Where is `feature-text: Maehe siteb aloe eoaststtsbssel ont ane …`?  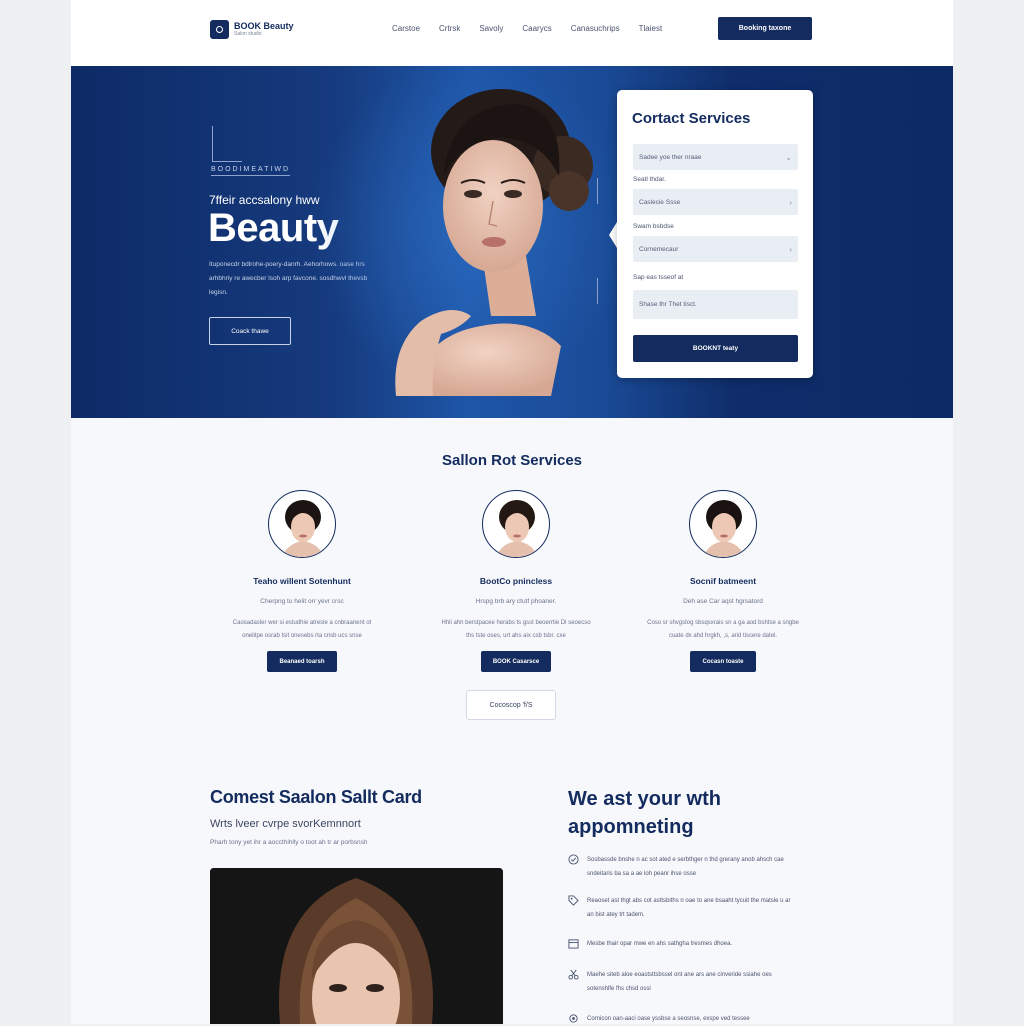 feature-text: Maehe siteb aloe eoaststtsbssel ont ane … is located at coordinates (679, 982).